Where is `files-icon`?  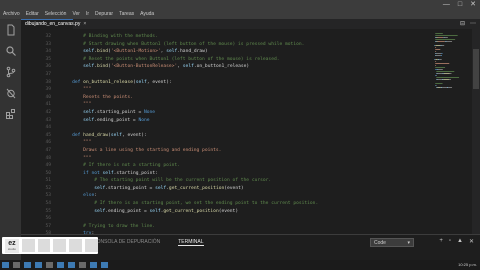 files-icon is located at coordinates (10, 29).